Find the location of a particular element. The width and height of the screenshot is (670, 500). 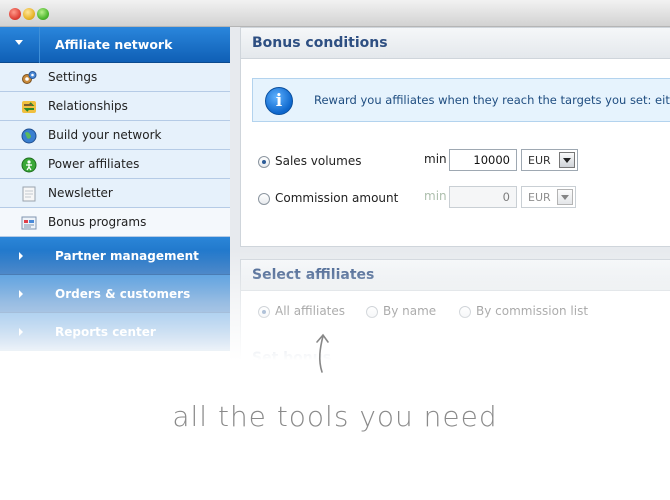

sidebar-item-label: Bonus programs is located at coordinates (97, 222).